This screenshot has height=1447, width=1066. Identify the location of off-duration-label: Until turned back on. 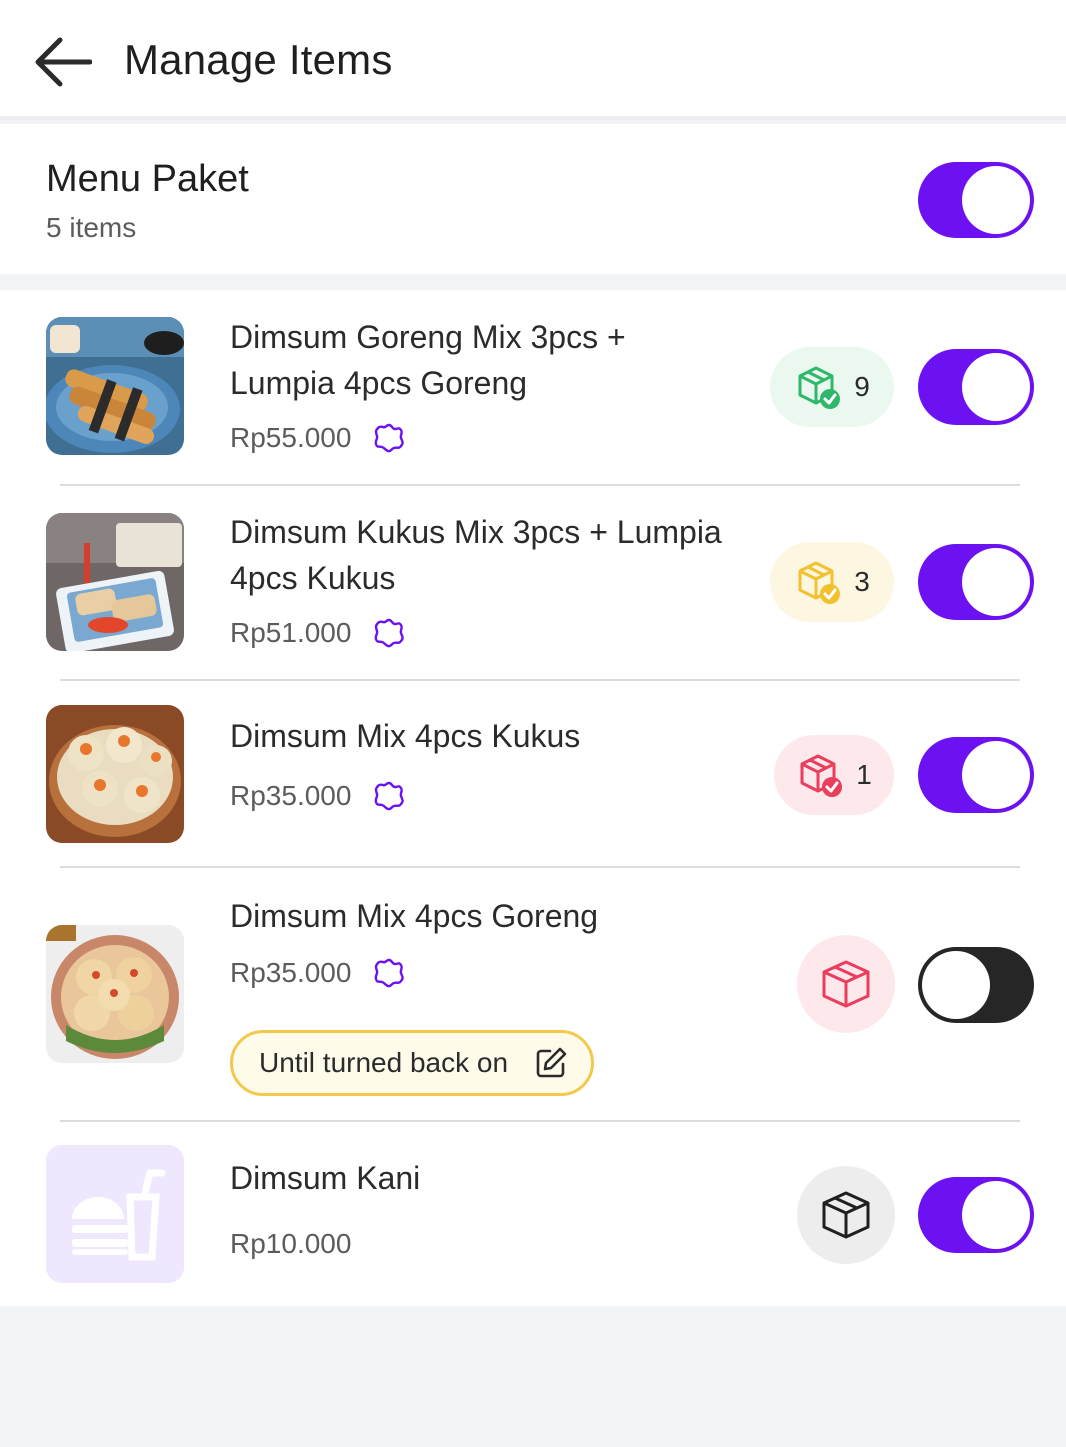
(384, 1062).